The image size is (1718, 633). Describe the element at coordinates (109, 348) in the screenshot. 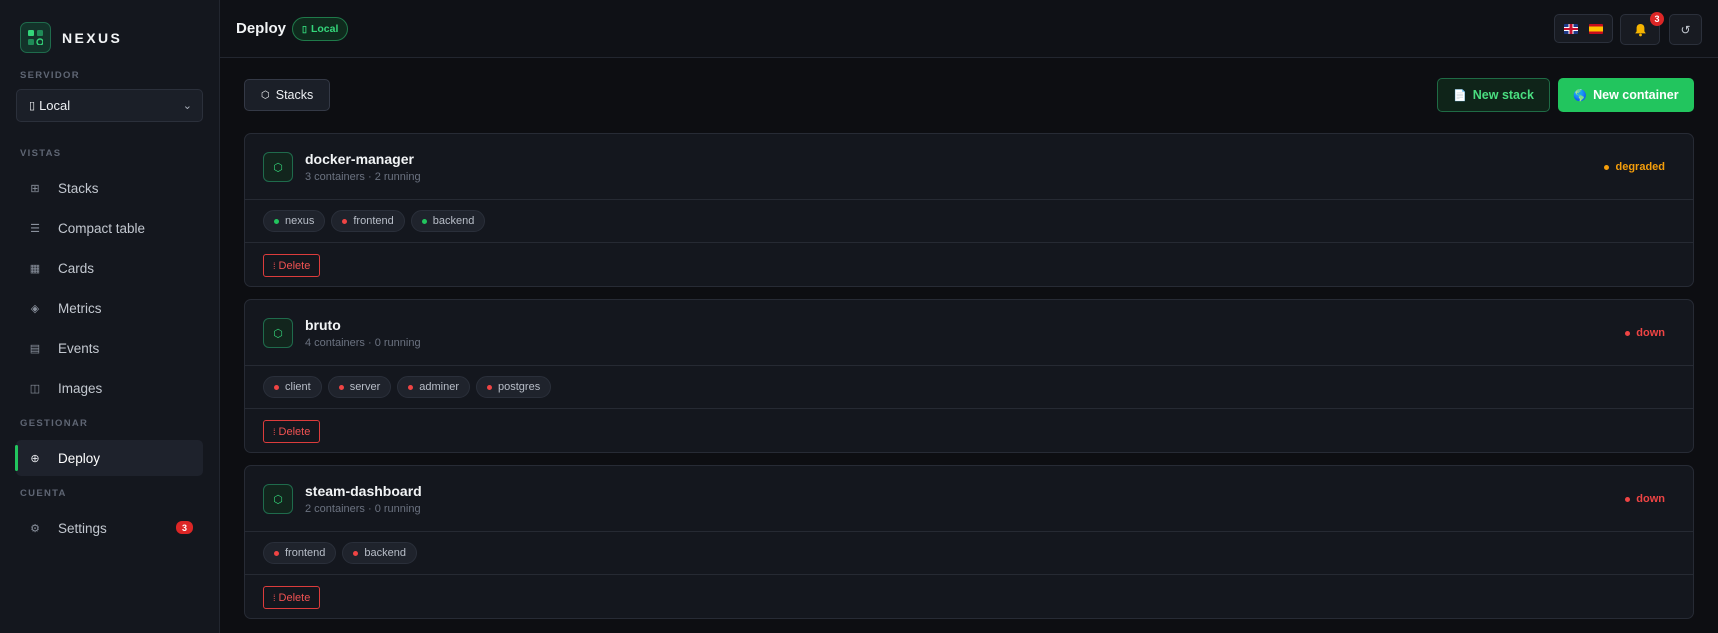

I see `sidebar-item-events: ▤ Events` at that location.